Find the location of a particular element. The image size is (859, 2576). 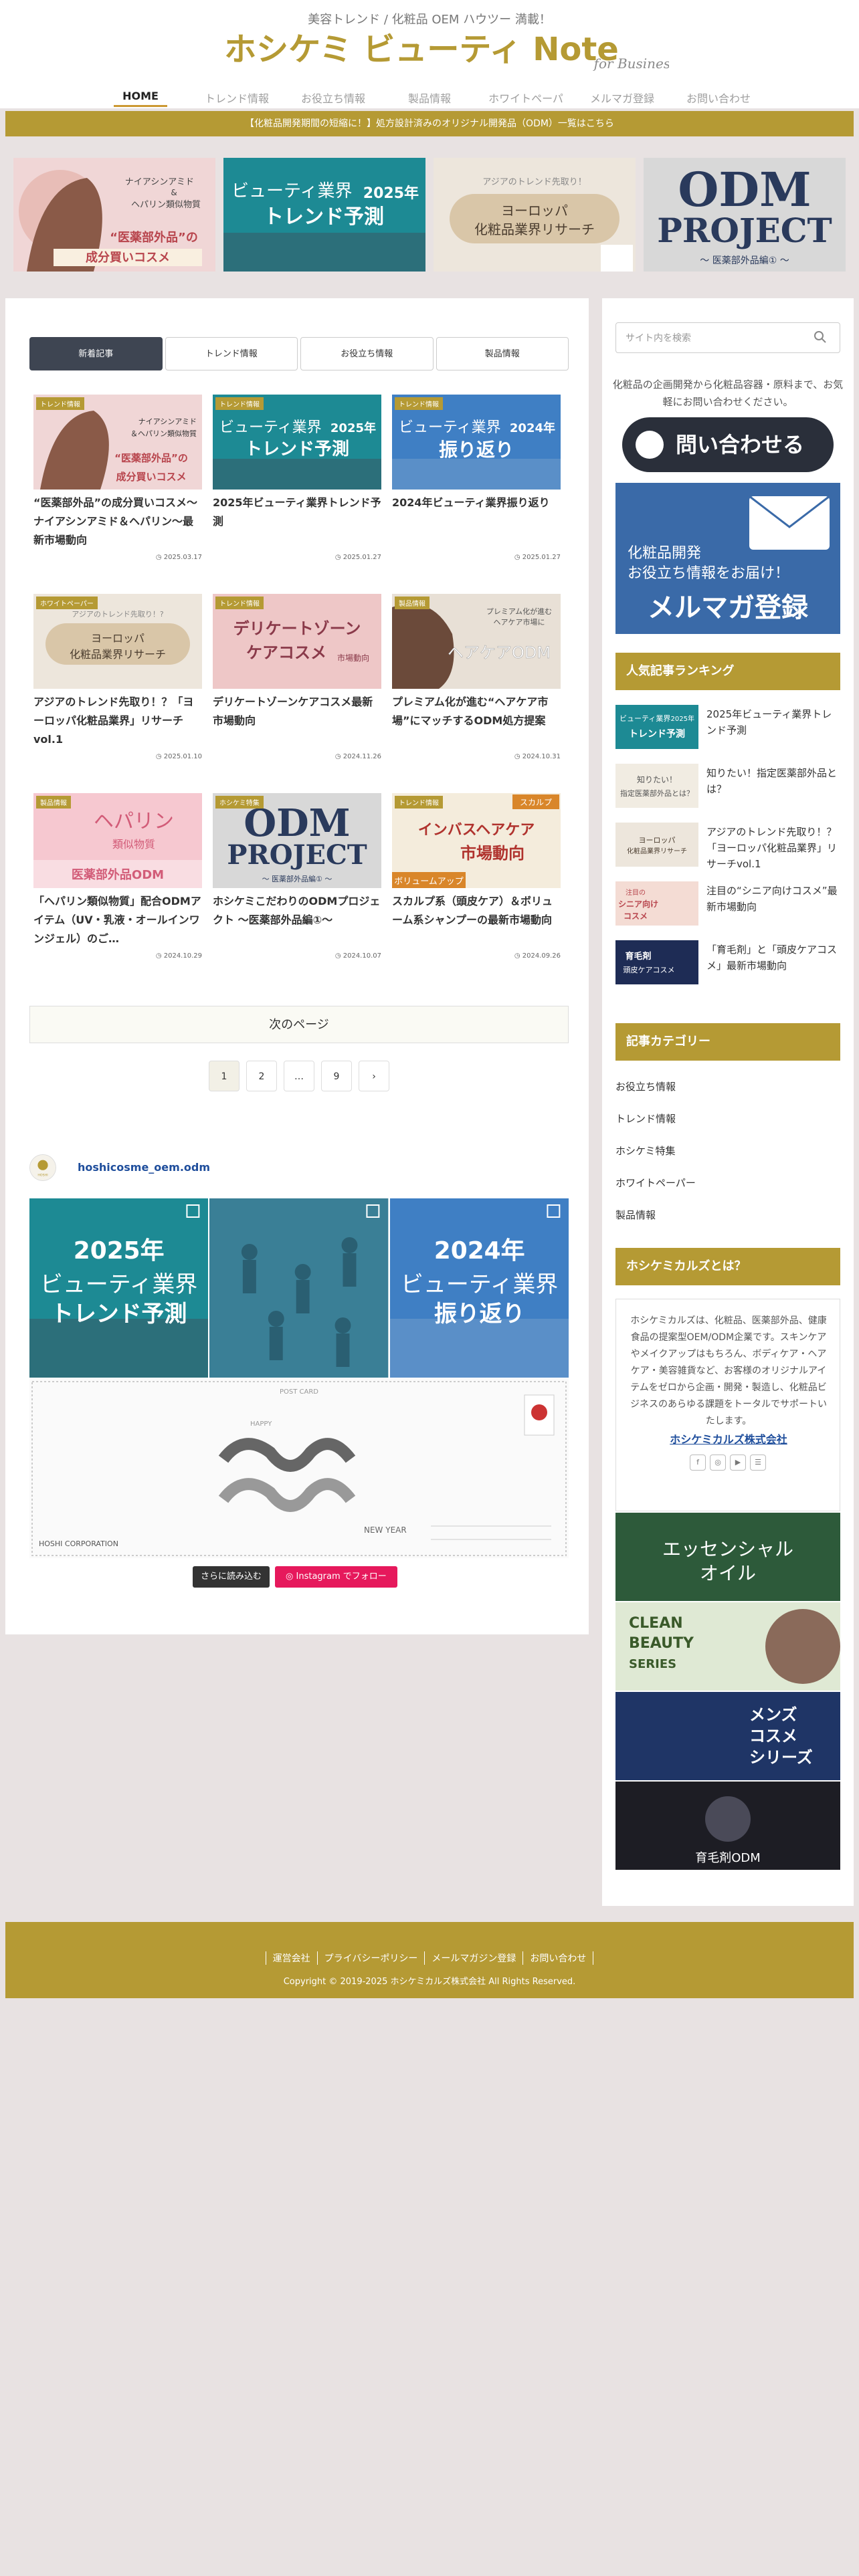

article-date: ◷ 2024.10.29 is located at coordinates (179, 956).